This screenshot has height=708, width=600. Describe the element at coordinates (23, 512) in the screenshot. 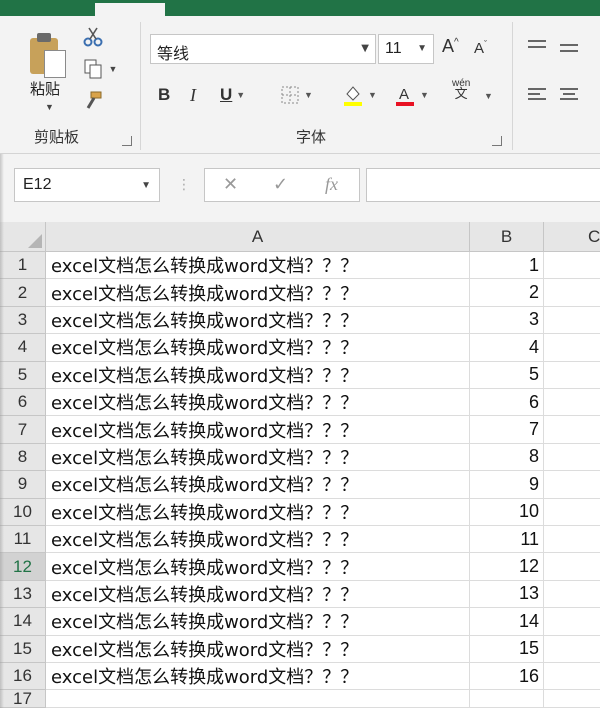

I see `row-header: 10` at that location.